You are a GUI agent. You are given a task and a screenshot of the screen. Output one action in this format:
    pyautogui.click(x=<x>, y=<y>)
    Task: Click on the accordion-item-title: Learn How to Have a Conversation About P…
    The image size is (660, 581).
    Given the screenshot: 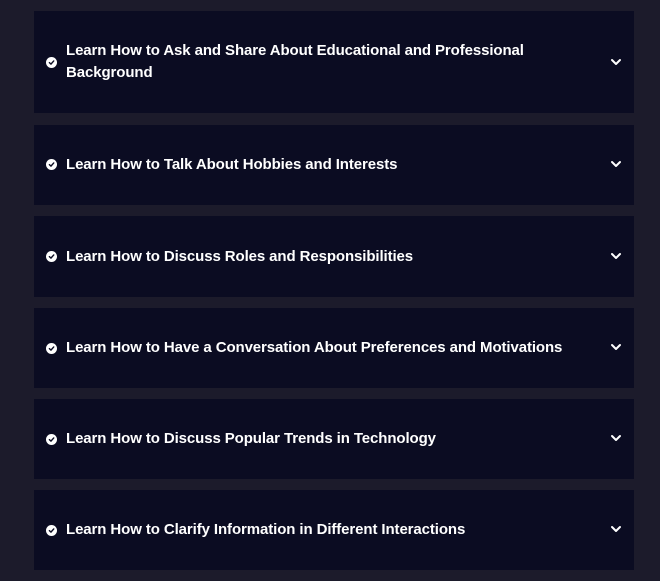 What is the action you would take?
    pyautogui.click(x=314, y=347)
    